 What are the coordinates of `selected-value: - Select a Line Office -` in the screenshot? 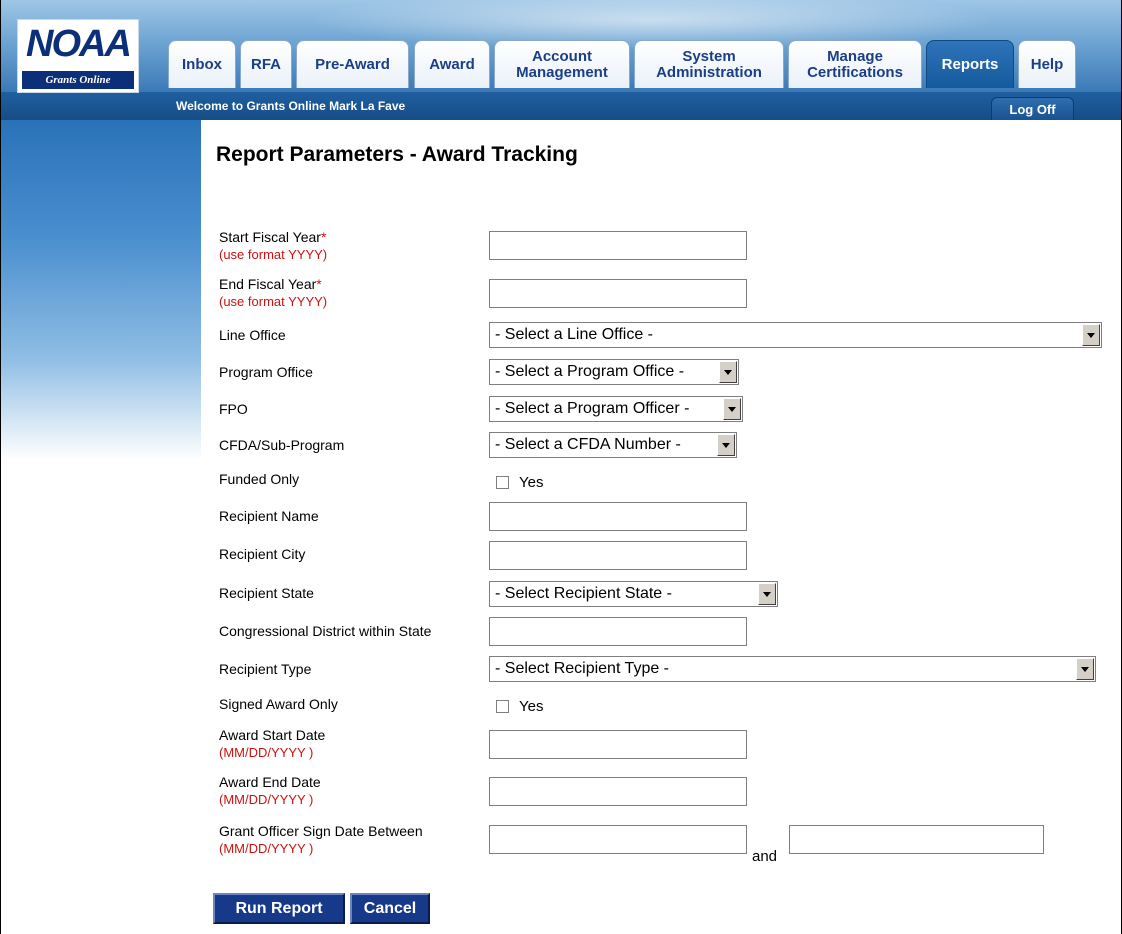 It's located at (574, 334).